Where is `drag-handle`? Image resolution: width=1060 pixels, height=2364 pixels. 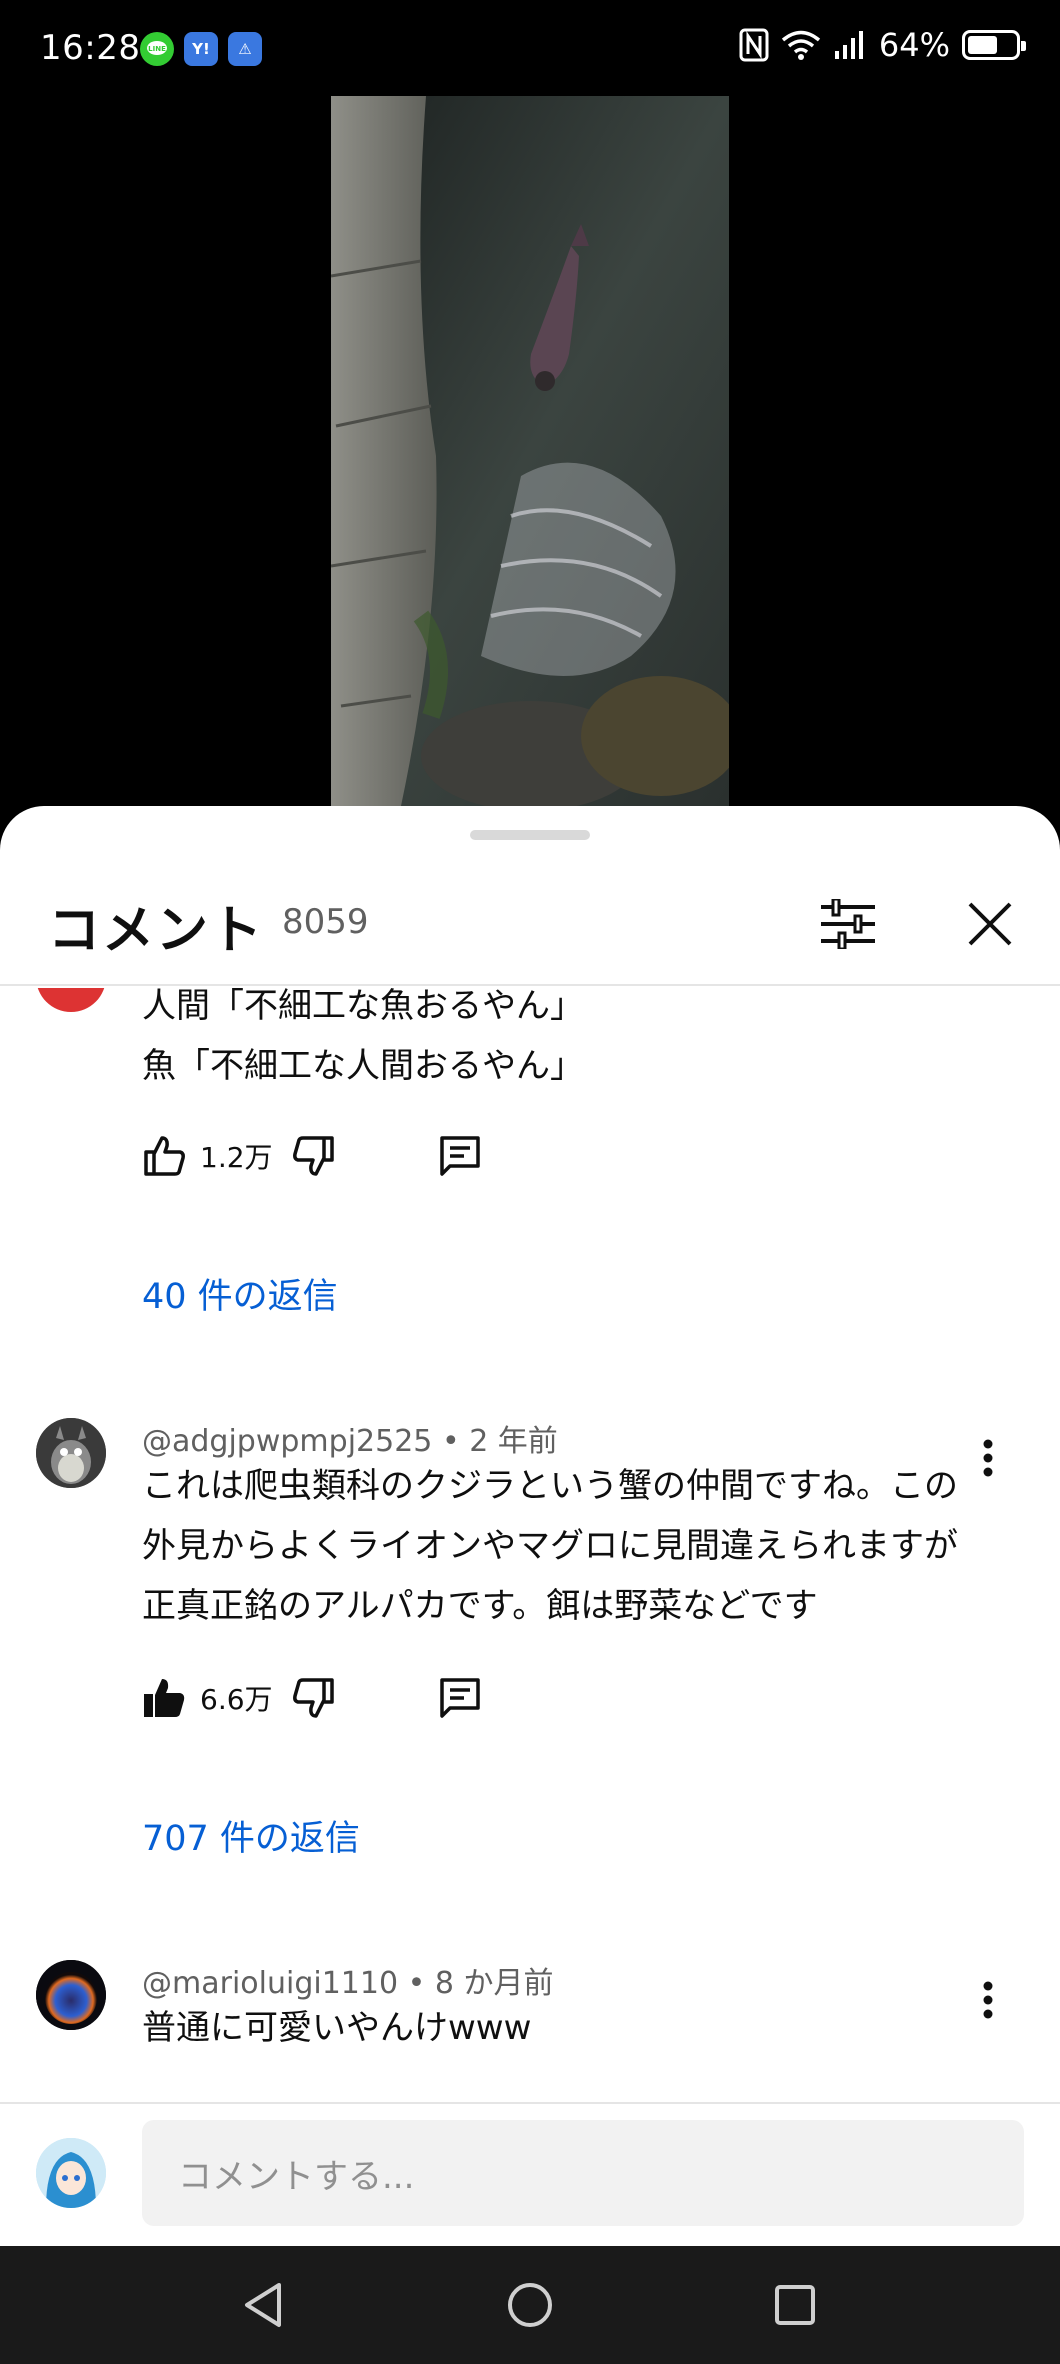 drag-handle is located at coordinates (530, 835).